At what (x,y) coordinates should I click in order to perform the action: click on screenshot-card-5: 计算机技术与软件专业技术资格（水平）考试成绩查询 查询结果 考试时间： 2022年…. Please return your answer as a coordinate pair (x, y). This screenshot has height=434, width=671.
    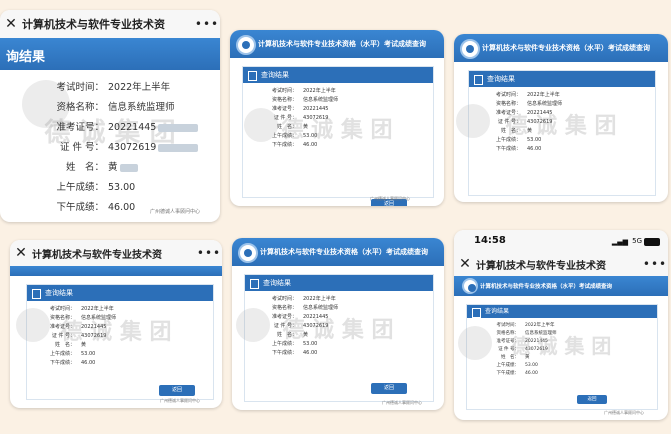
    Looking at the image, I should click on (338, 324).